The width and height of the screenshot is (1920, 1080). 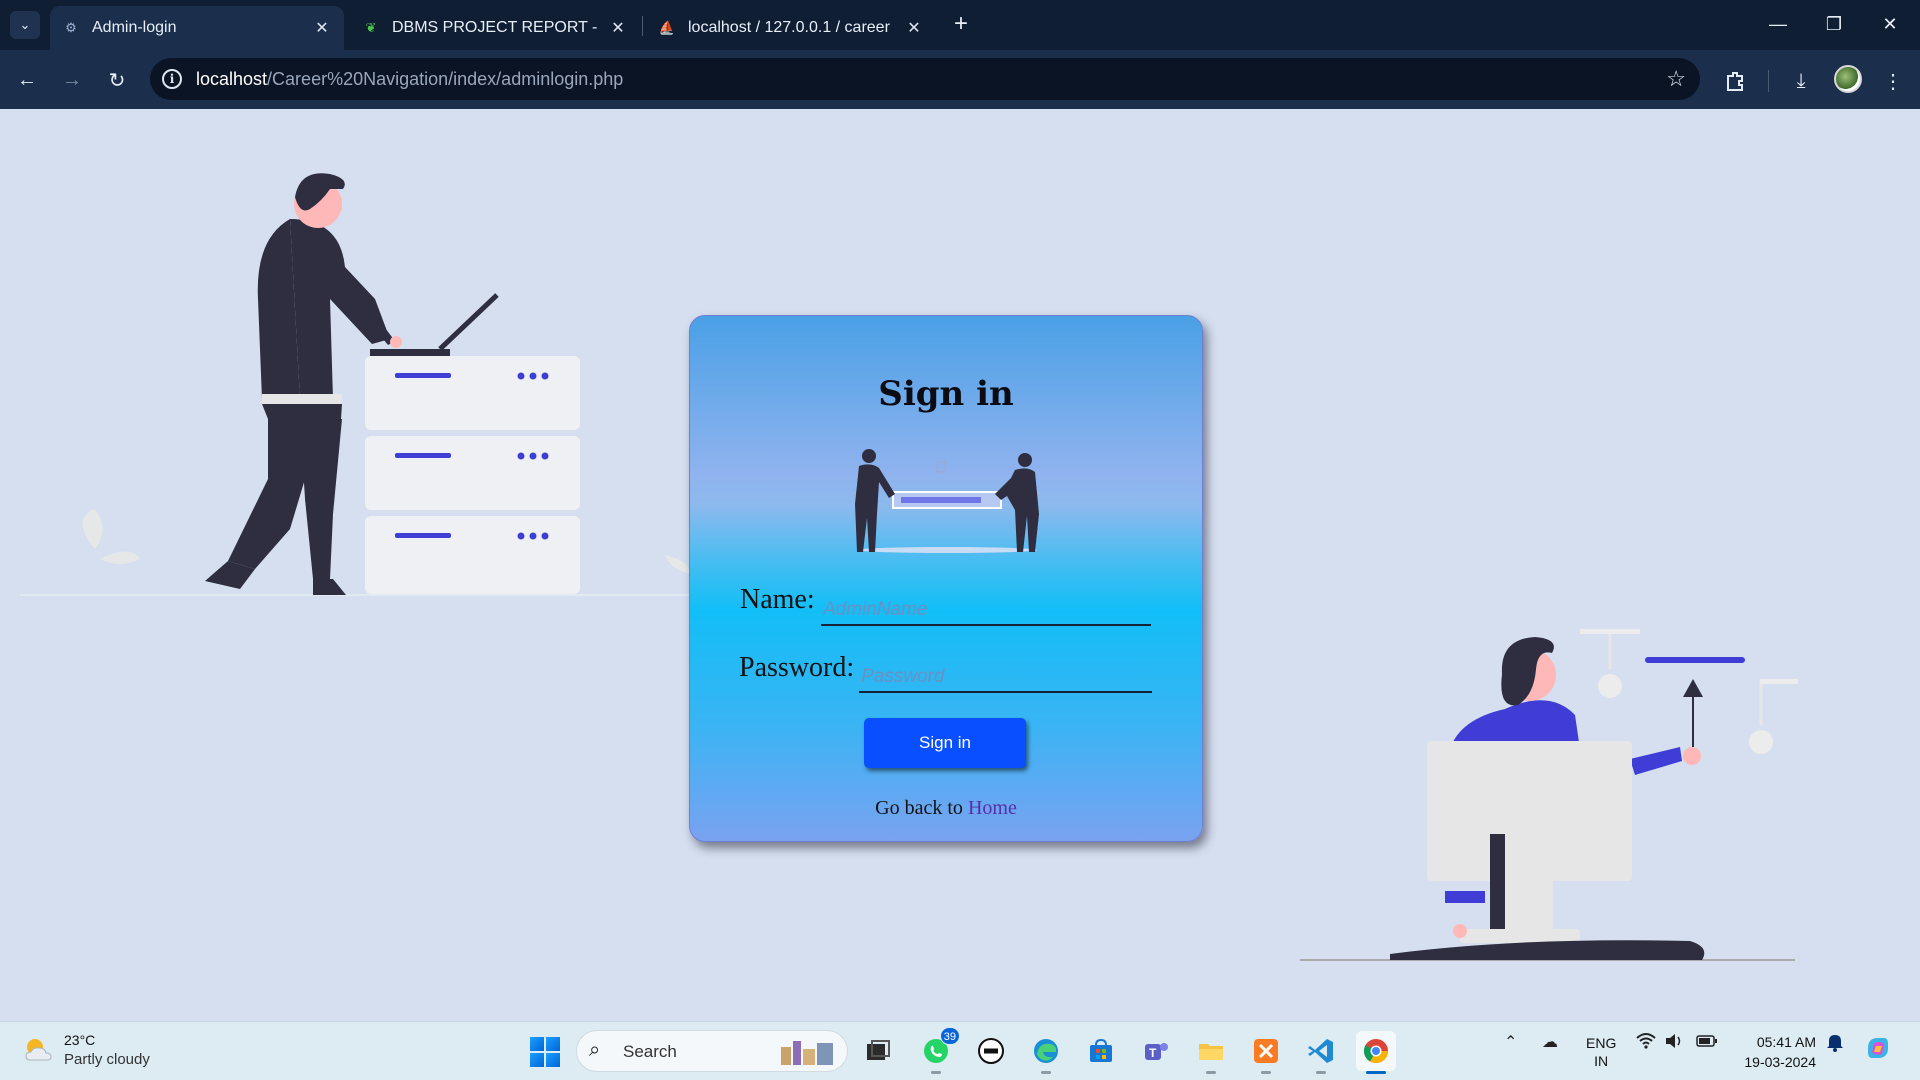 I want to click on menu-kebab-icon: ⋮, so click(x=1893, y=81).